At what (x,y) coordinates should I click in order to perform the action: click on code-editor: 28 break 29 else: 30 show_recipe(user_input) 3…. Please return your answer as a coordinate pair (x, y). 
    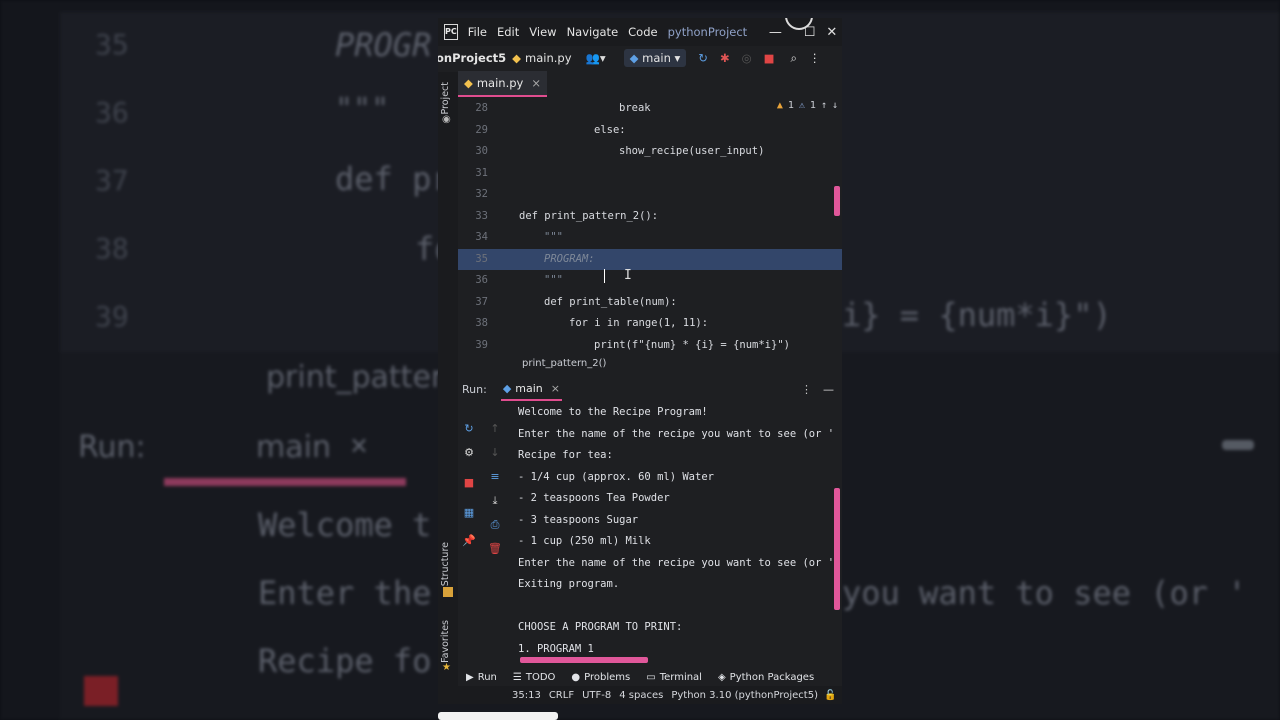
    Looking at the image, I should click on (650, 227).